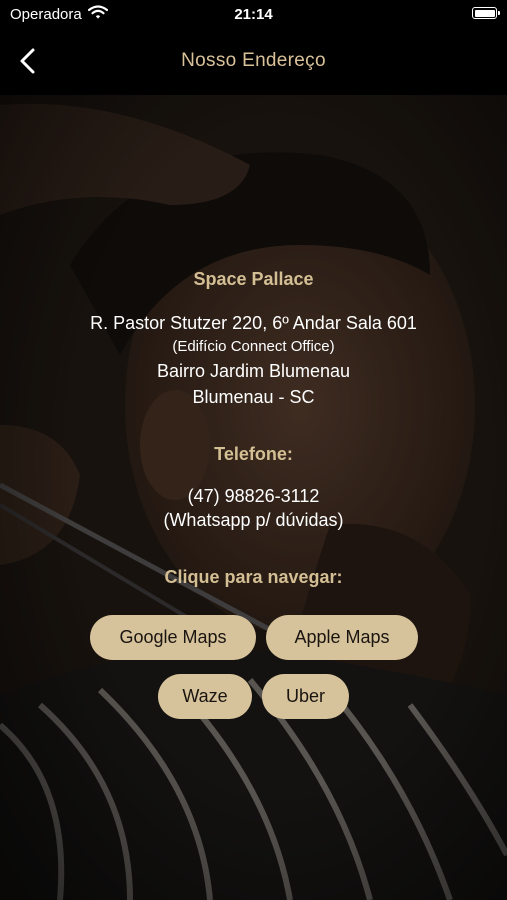 Image resolution: width=507 pixels, height=900 pixels. I want to click on location-name: Space Pallace, so click(253, 279).